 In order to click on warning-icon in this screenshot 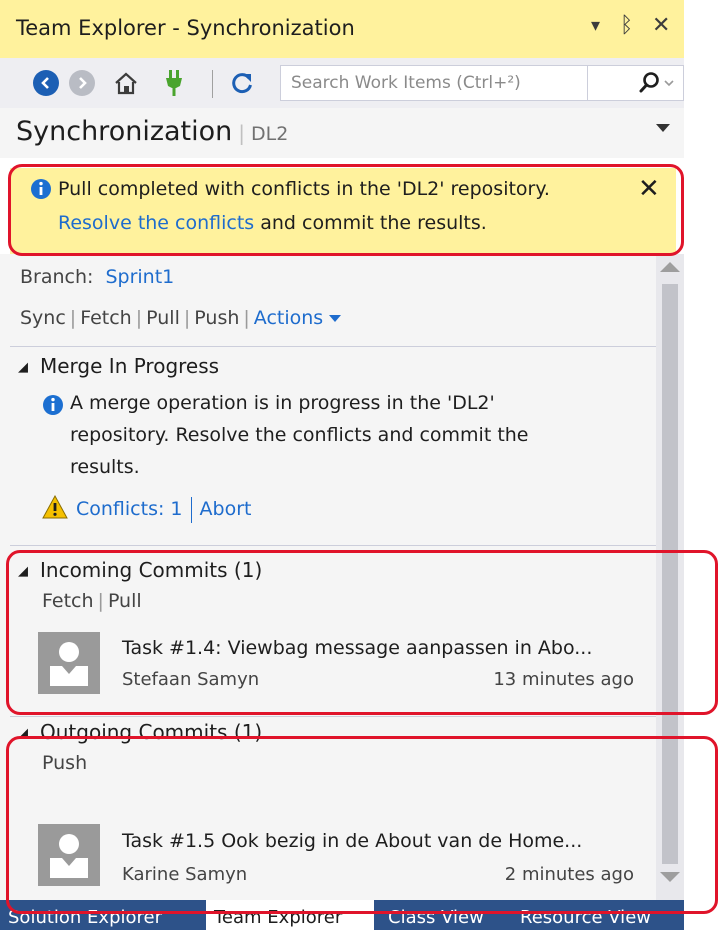, I will do `click(55, 509)`.